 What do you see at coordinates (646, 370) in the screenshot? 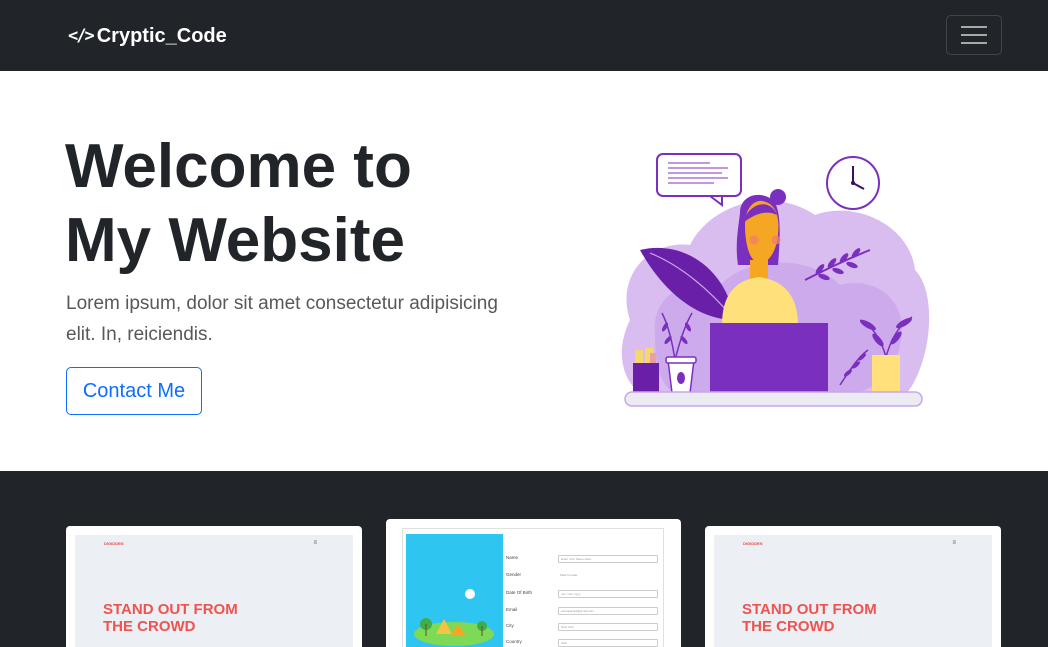
I see `pencil-cup` at bounding box center [646, 370].